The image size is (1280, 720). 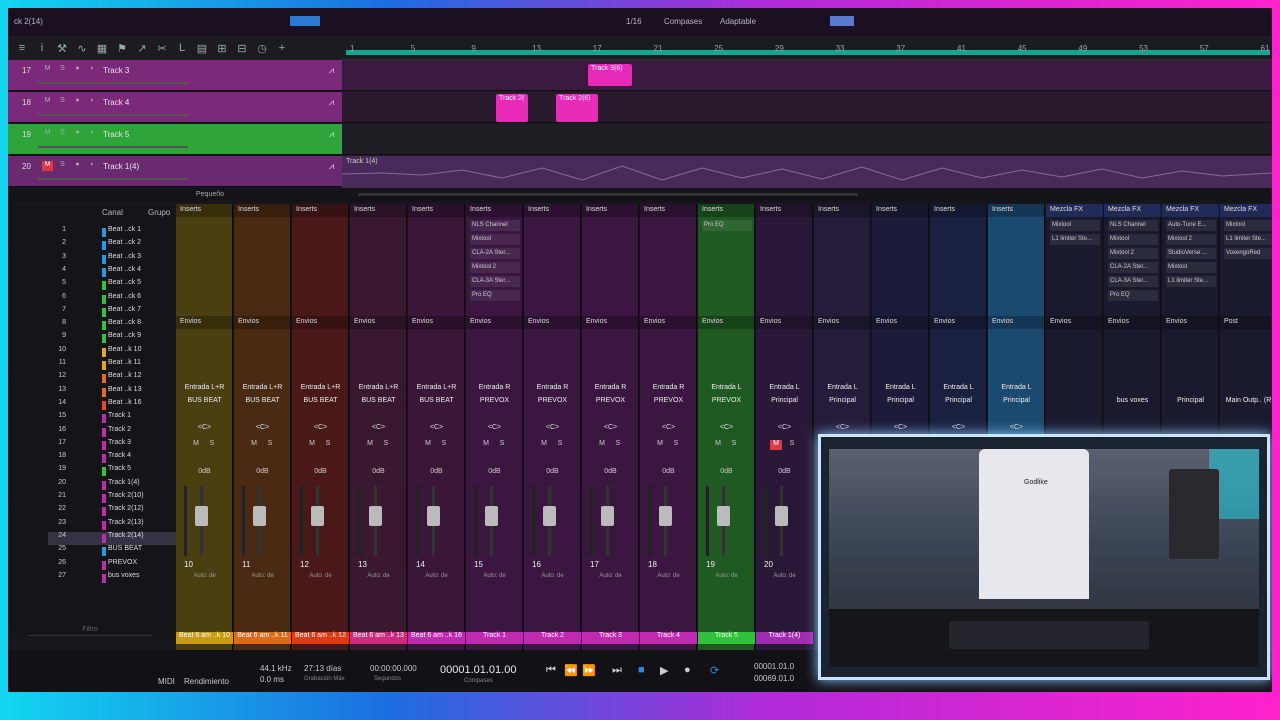 I want to click on channel-row: 27 bus voxes, so click(x=112, y=578).